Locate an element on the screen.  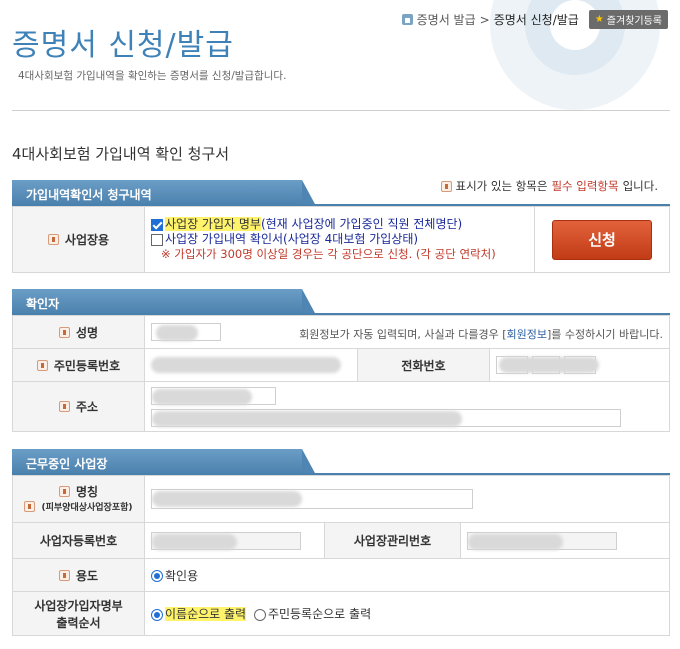
biz-name-input is located at coordinates (312, 499).